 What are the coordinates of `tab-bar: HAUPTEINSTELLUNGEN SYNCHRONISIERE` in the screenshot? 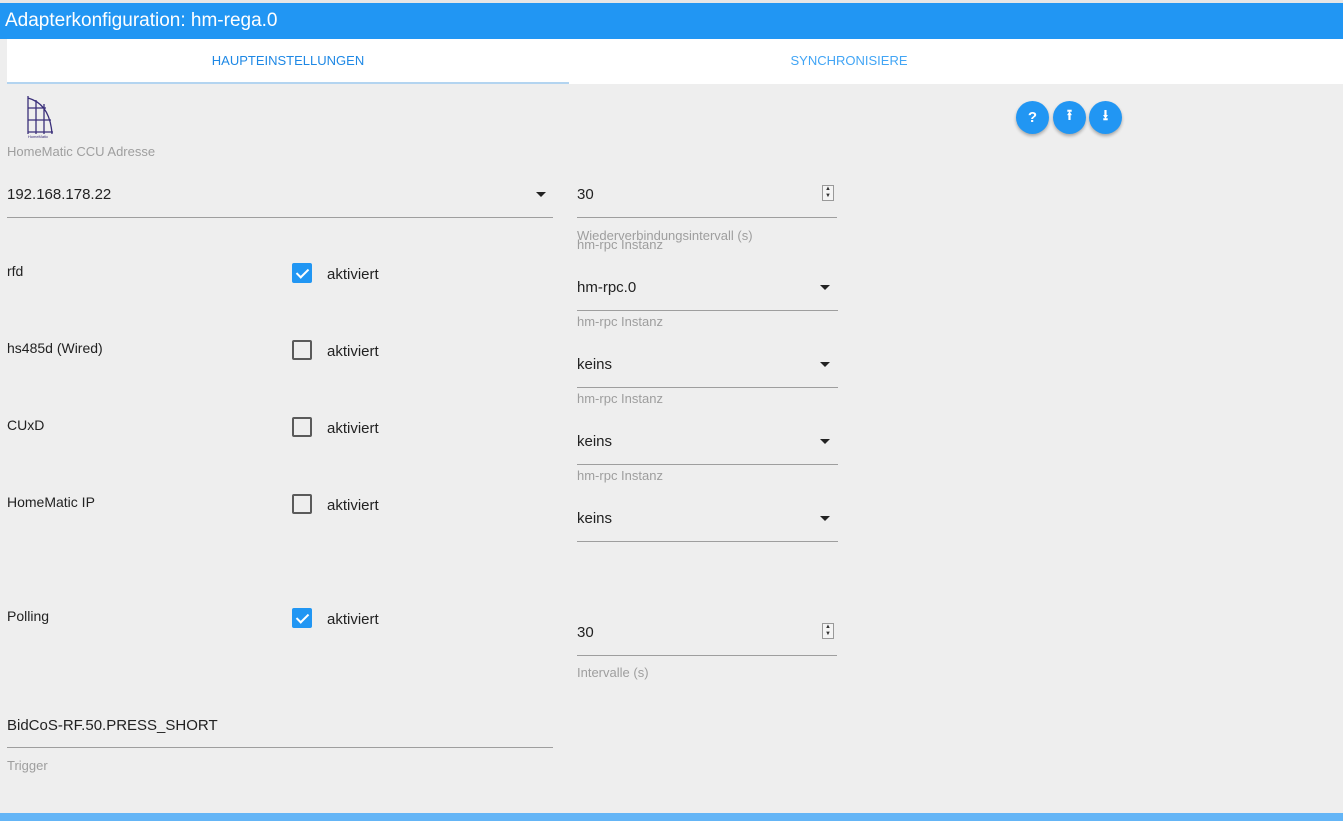 It's located at (675, 61).